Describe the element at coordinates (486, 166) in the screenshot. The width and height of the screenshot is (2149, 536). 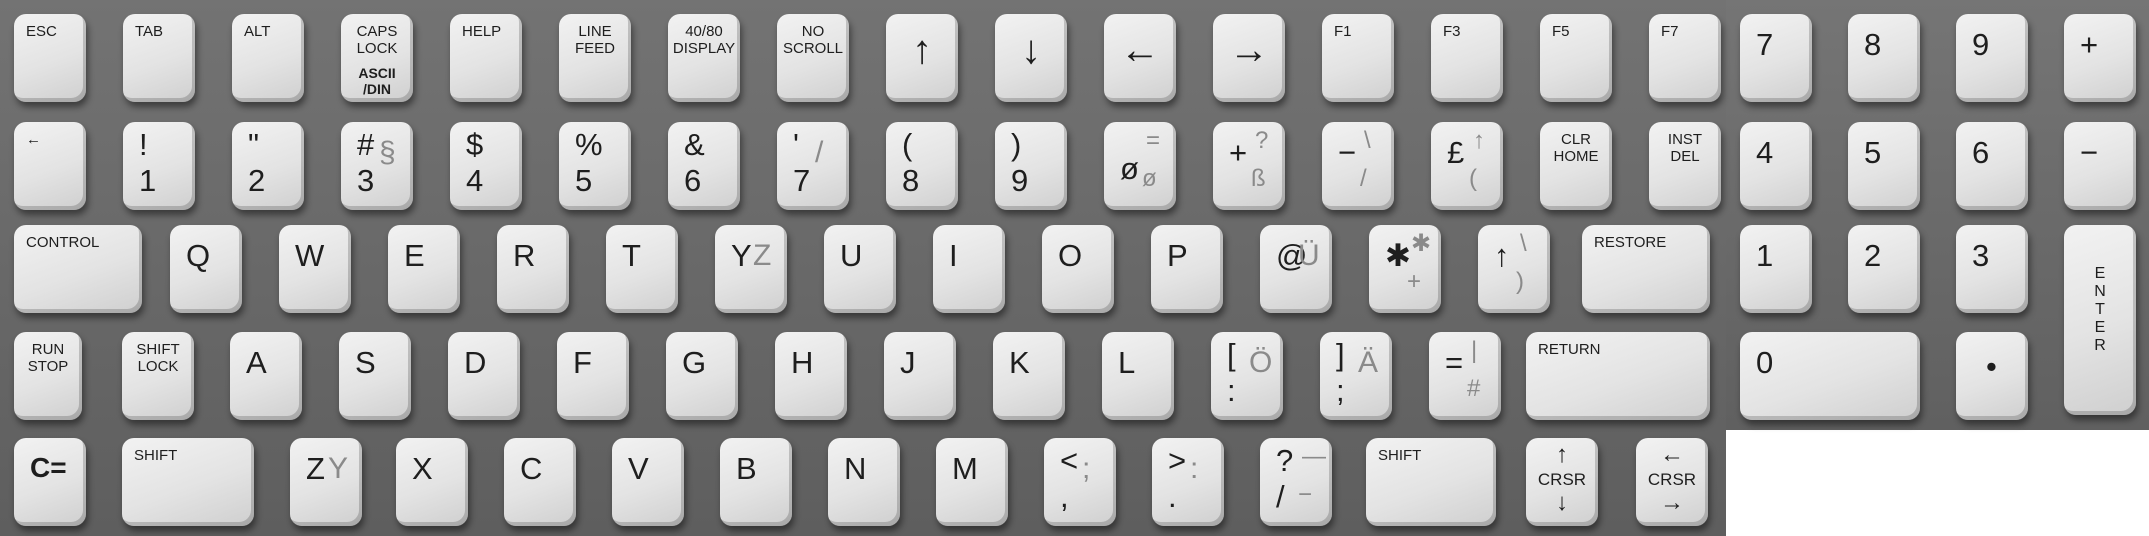
I see `key-4: $4` at that location.